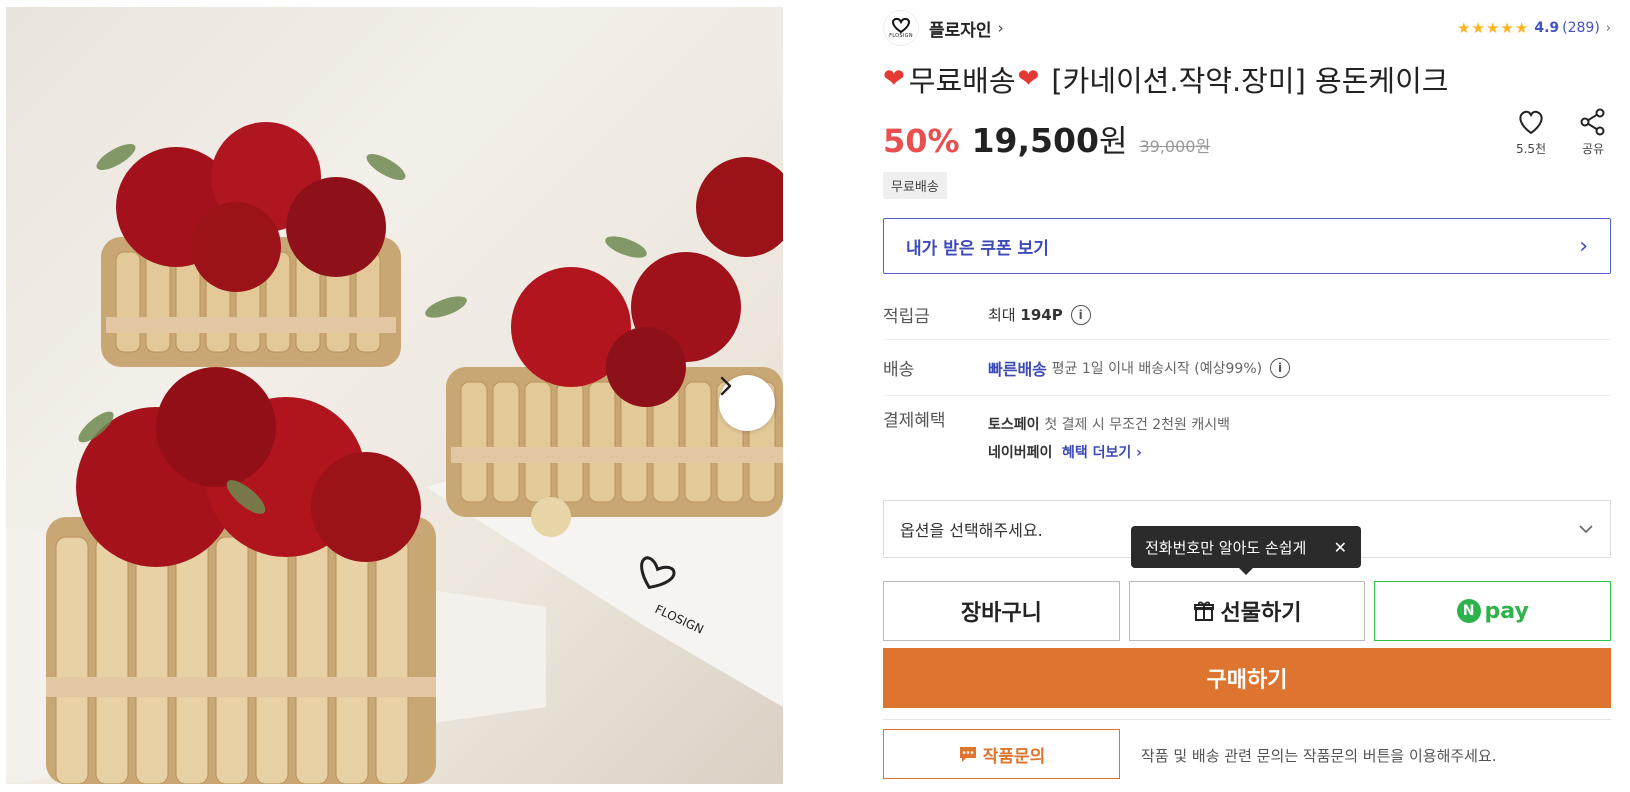  Describe the element at coordinates (1247, 719) in the screenshot. I see `divider` at that location.